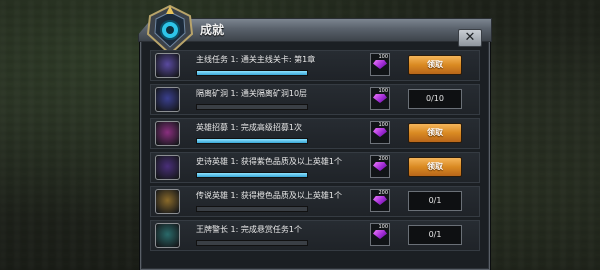 The height and width of the screenshot is (270, 600). Describe the element at coordinates (170, 30) in the screenshot. I see `achievement-emblem-icon` at that location.